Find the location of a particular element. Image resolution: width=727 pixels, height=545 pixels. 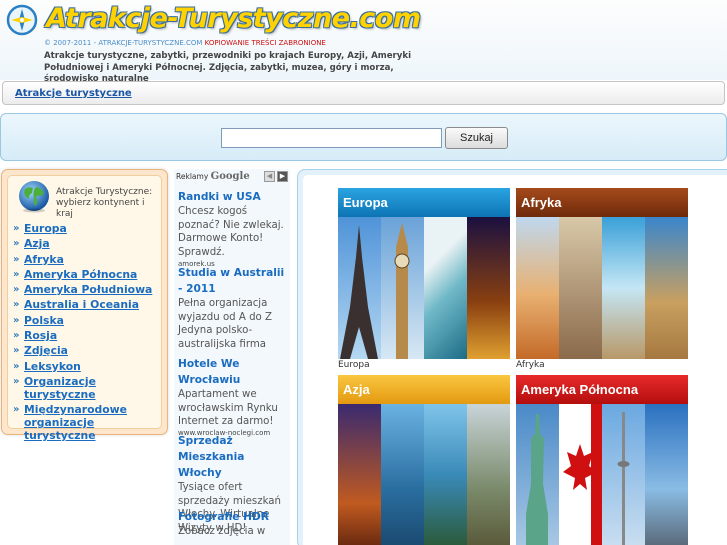

nav-item-afryka: » Afryka is located at coordinates (83, 259).